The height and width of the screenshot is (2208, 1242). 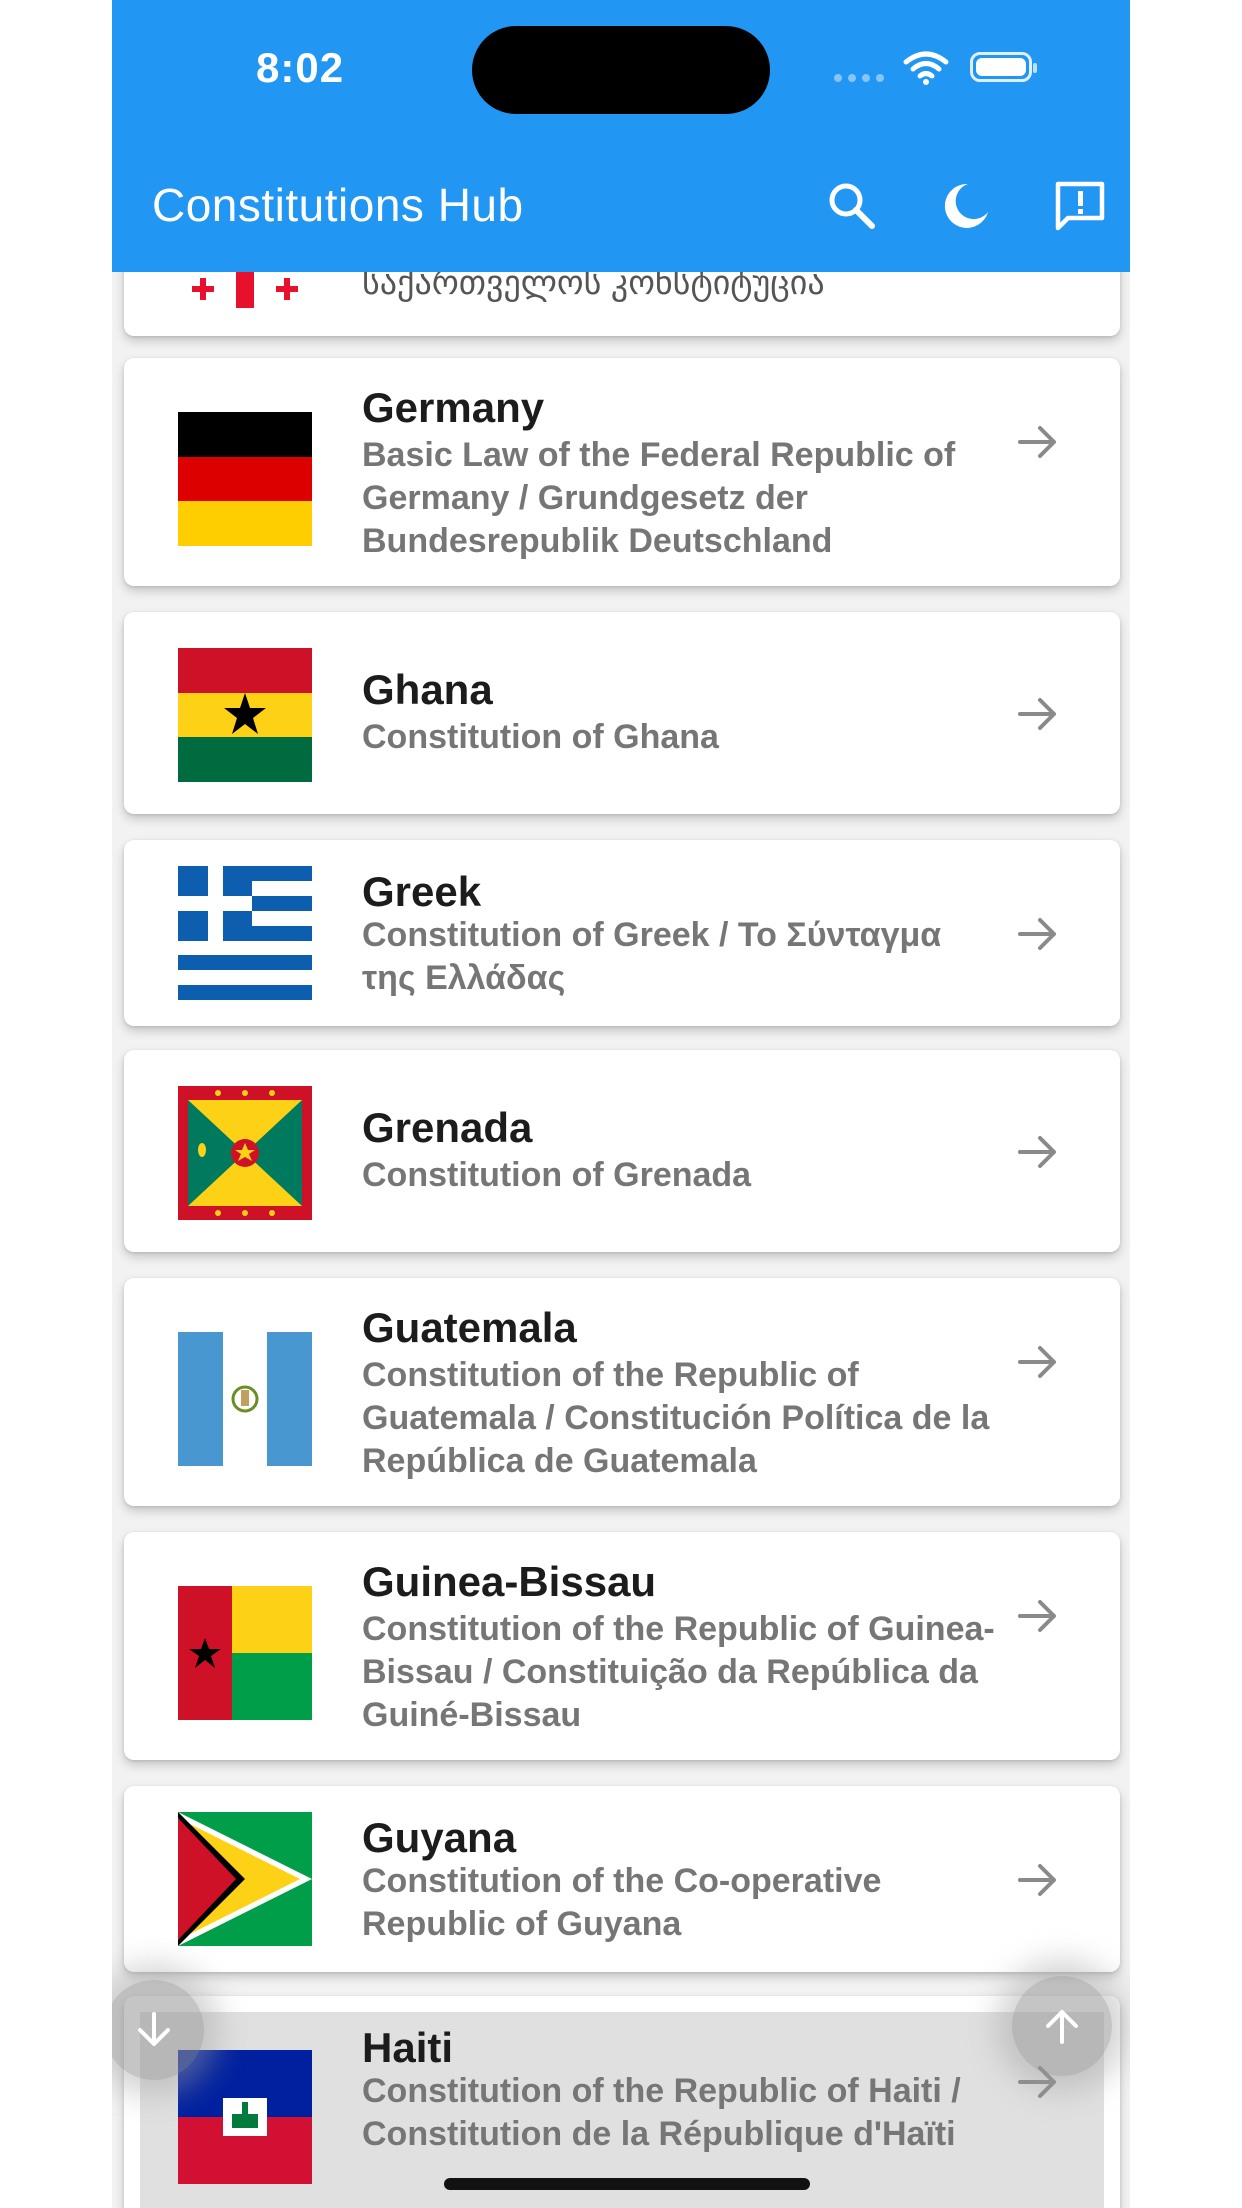 I want to click on item-title: Greek, so click(x=422, y=891).